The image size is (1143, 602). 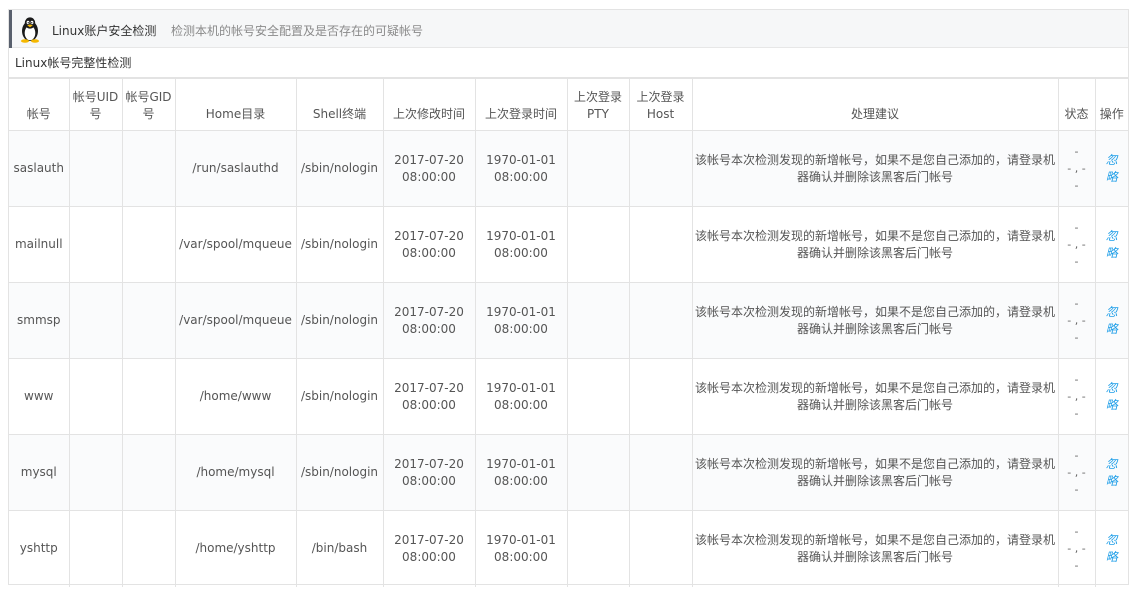 What do you see at coordinates (235, 396) in the screenshot?
I see `cell-home: /home/www` at bounding box center [235, 396].